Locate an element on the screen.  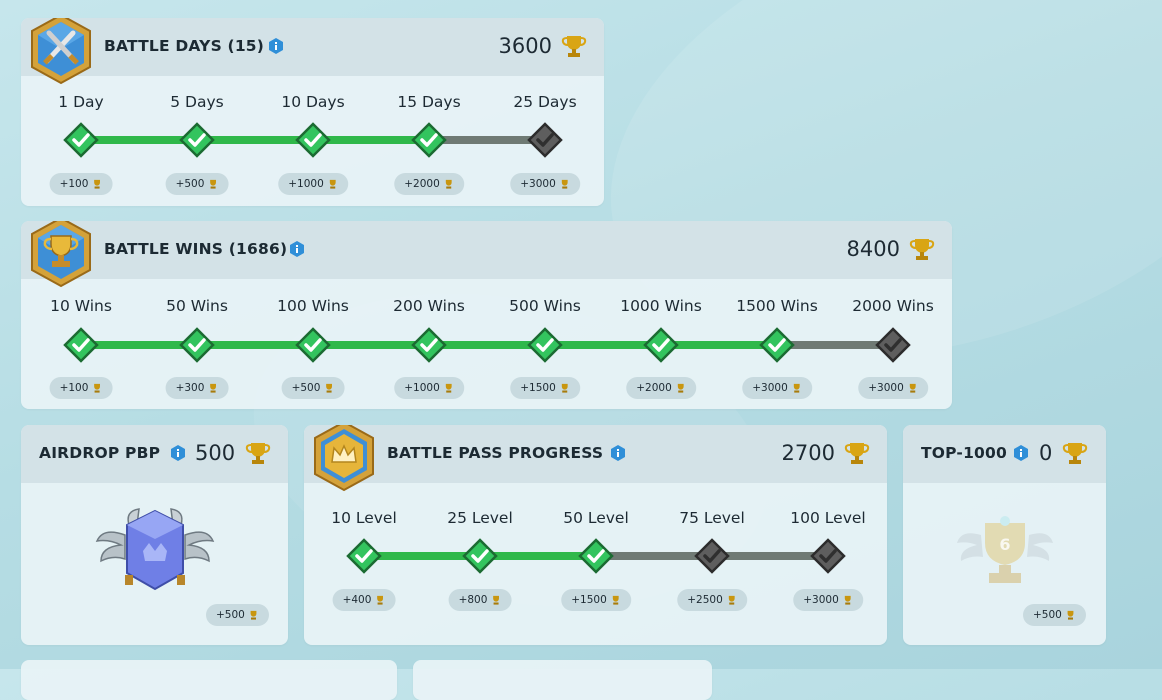
milestone-label: 1 Day is located at coordinates (81, 102).